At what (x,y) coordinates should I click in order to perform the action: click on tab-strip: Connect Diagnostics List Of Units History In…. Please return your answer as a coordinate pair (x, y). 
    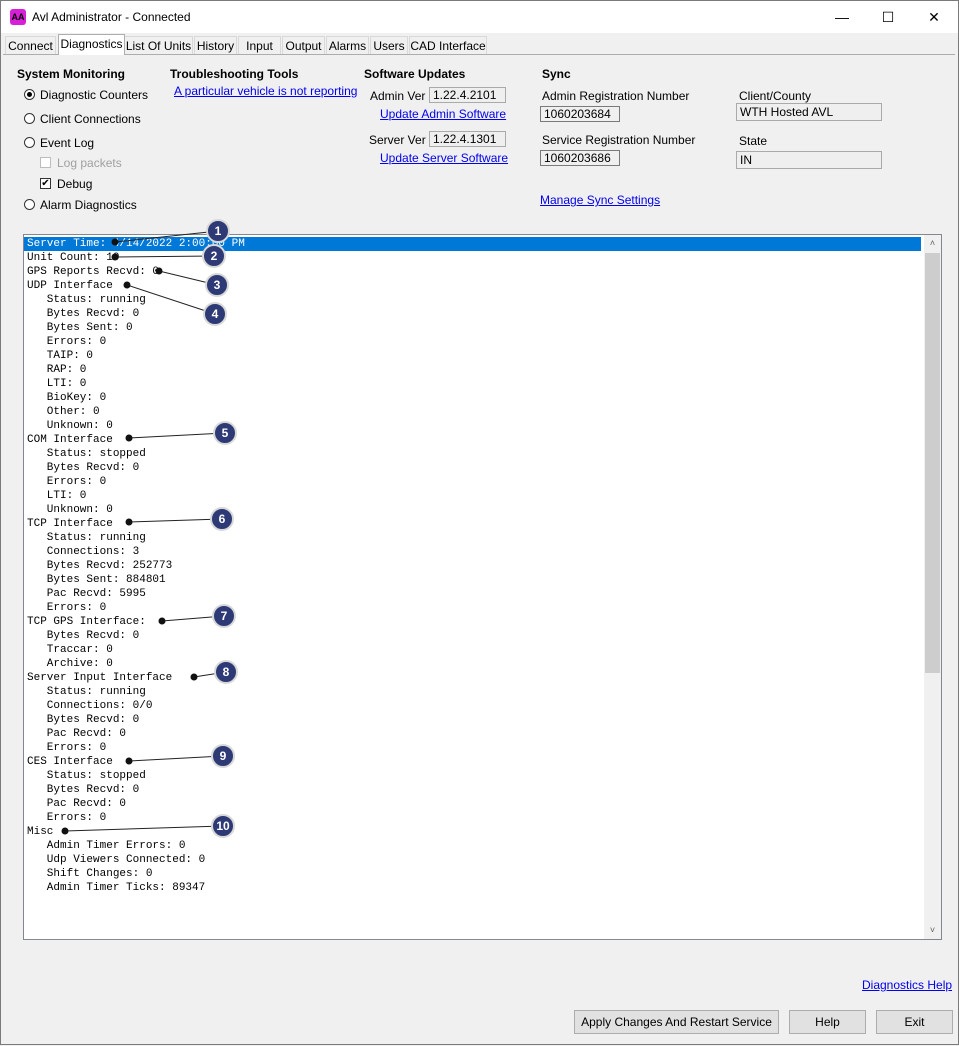
    Looking at the image, I should click on (480, 44).